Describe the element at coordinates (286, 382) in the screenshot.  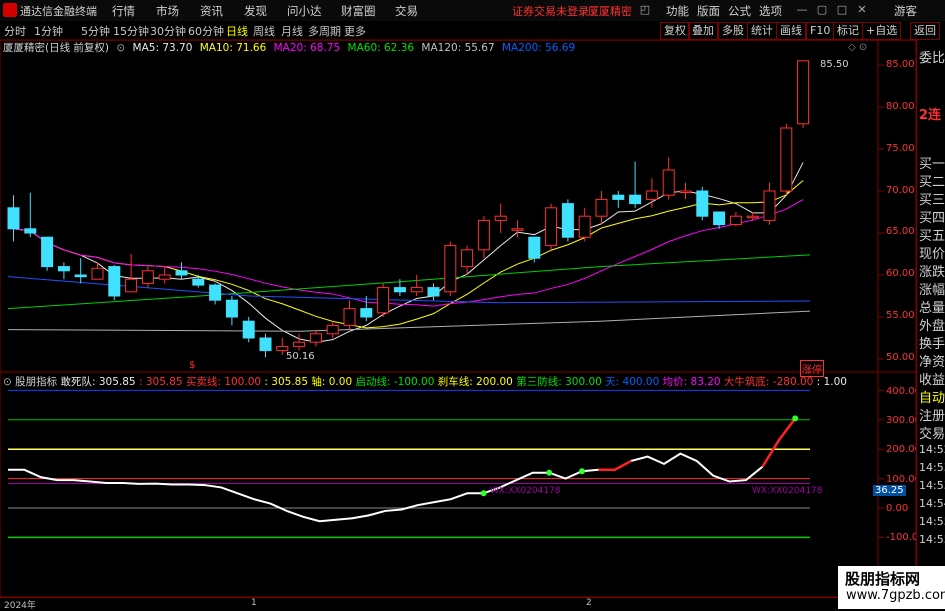
I see `ind-item-3: : 305.85` at that location.